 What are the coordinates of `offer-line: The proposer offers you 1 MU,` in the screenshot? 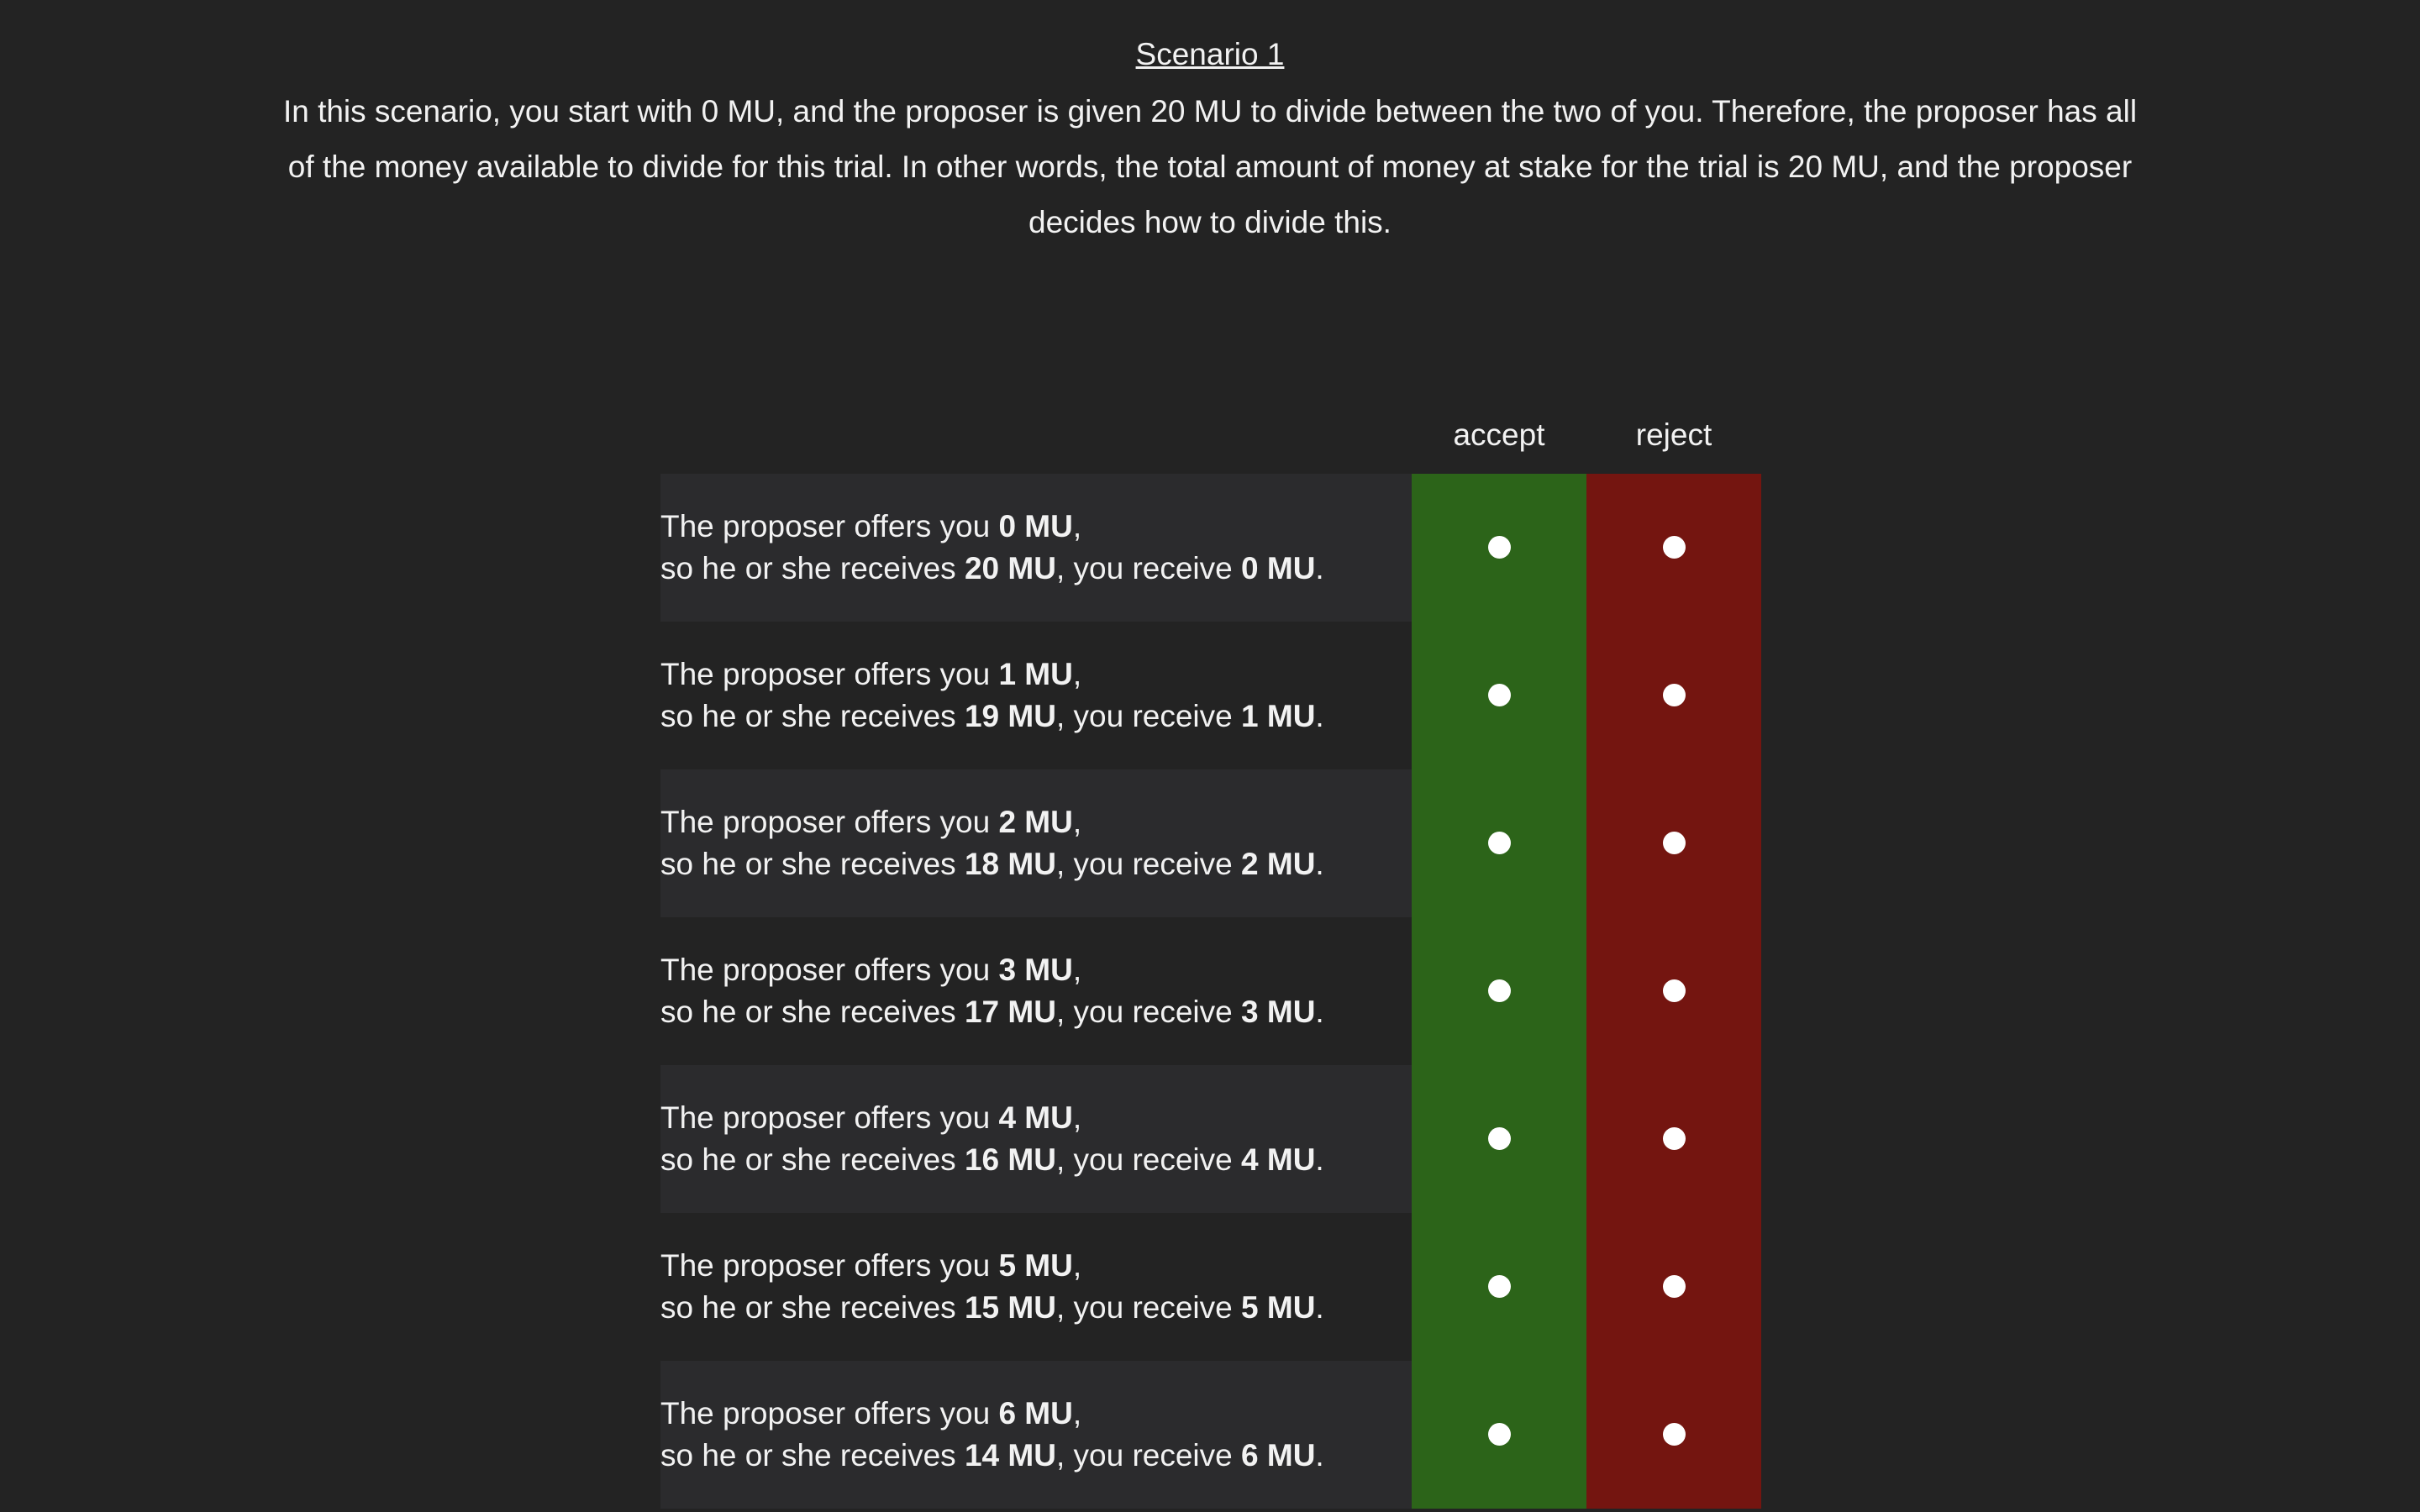 It's located at (1036, 675).